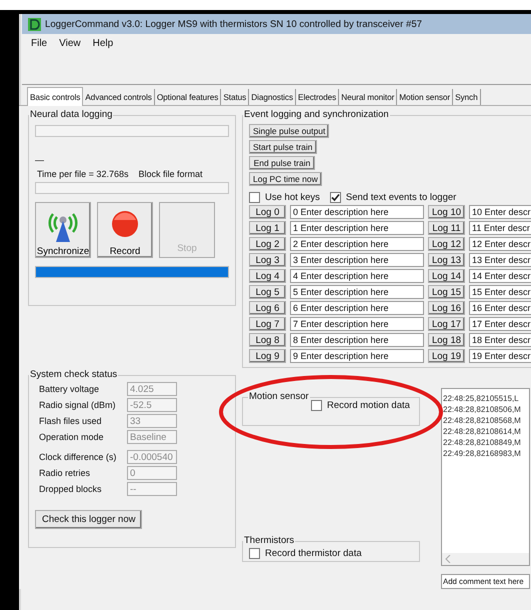 The image size is (531, 610). I want to click on time-per-file-text: Time per file = 32.768s, so click(82, 174).